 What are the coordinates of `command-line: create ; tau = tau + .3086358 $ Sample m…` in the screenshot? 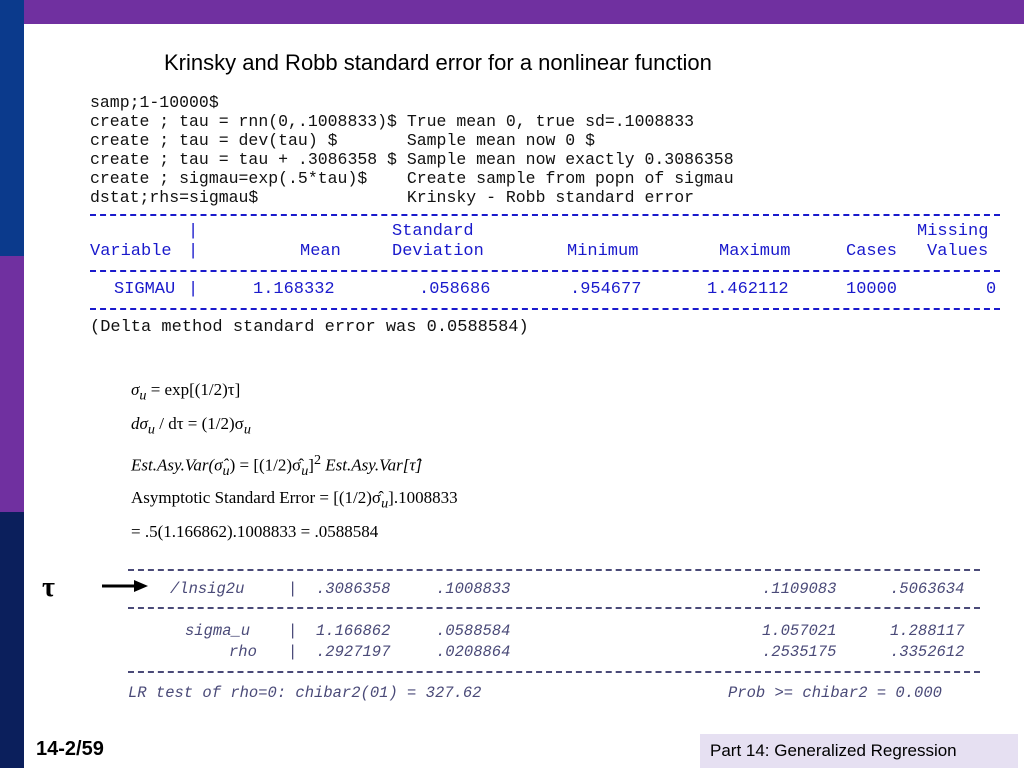 It's located at (412, 159).